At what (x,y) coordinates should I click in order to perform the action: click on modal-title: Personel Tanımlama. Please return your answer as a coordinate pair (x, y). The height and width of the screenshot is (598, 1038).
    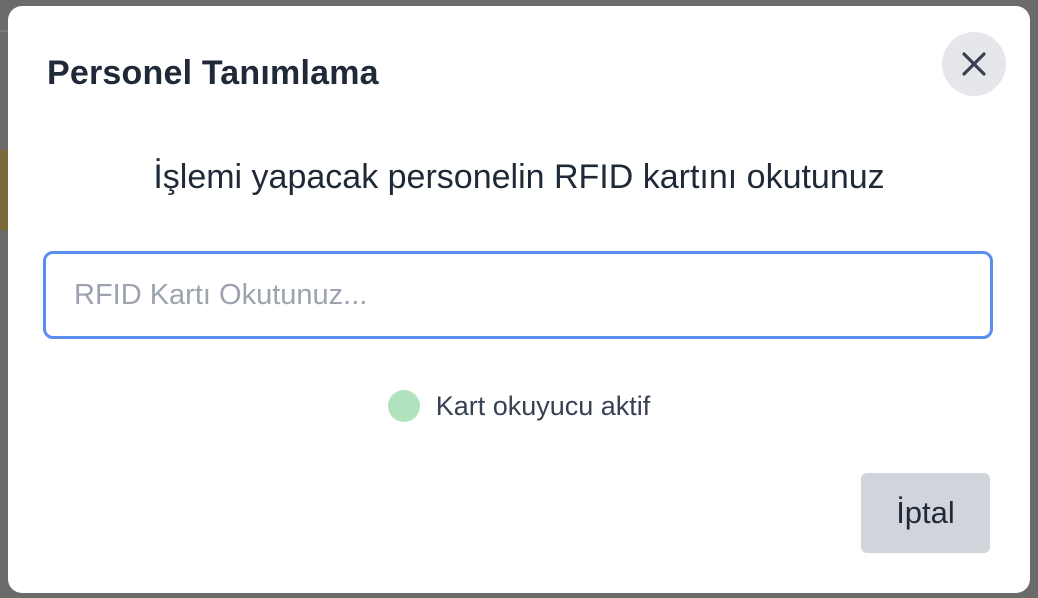
    Looking at the image, I should click on (213, 73).